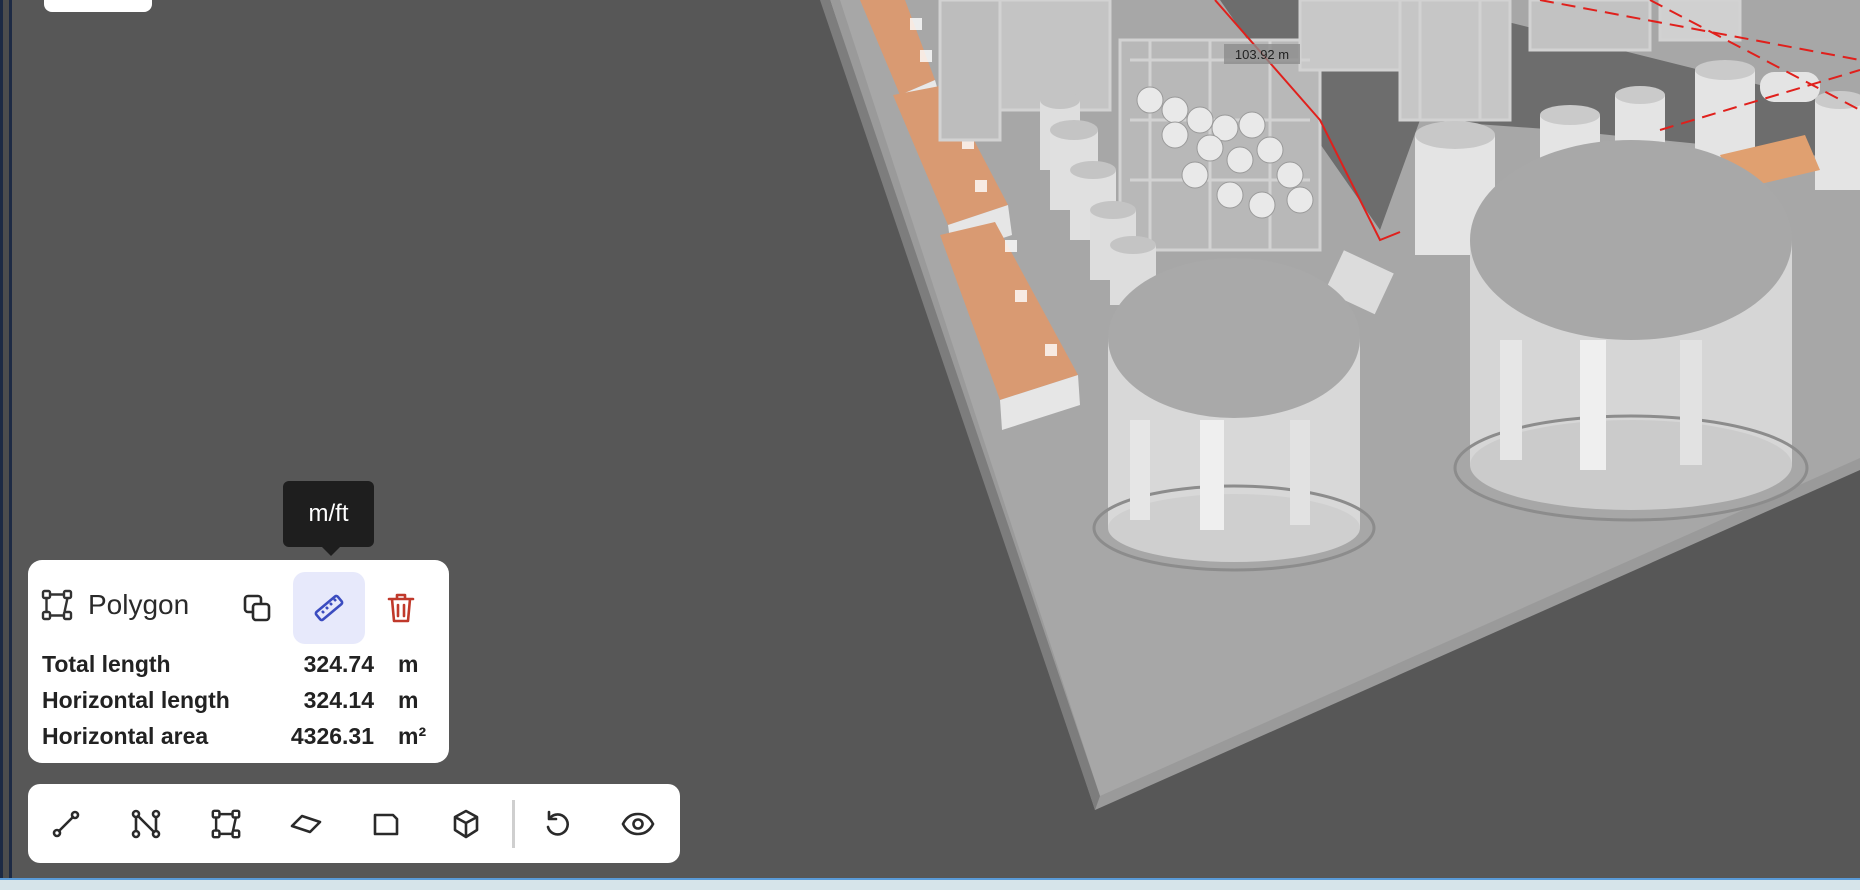  I want to click on tool-surface-button, so click(386, 824).